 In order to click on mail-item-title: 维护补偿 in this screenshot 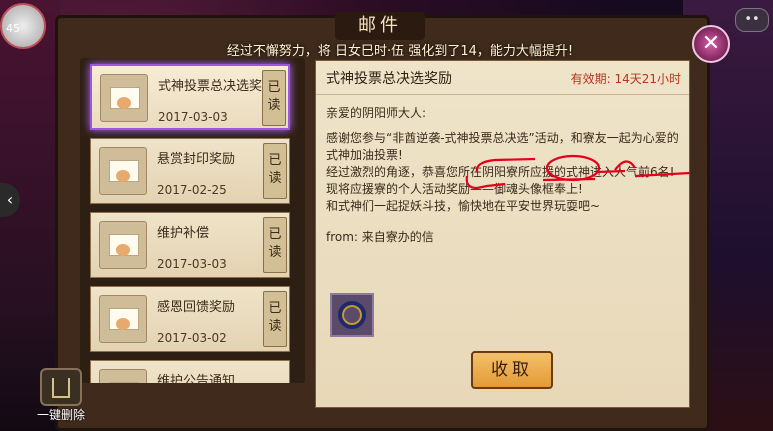, I will do `click(183, 233)`.